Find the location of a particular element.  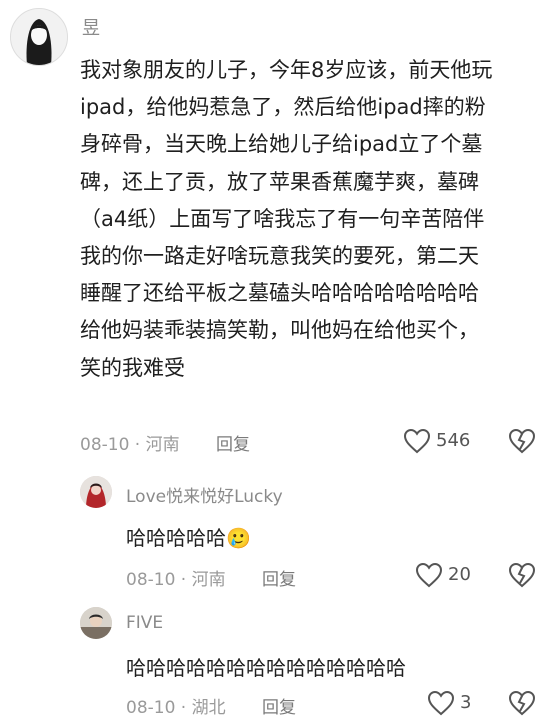

comment-line: 我的你一路走好啥玩意我笑的要死，第二天 is located at coordinates (279, 256).